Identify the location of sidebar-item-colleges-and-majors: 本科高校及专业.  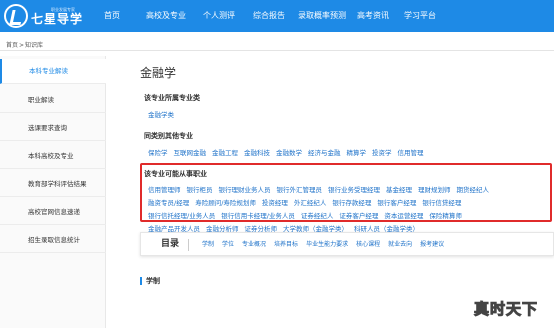
(53, 156).